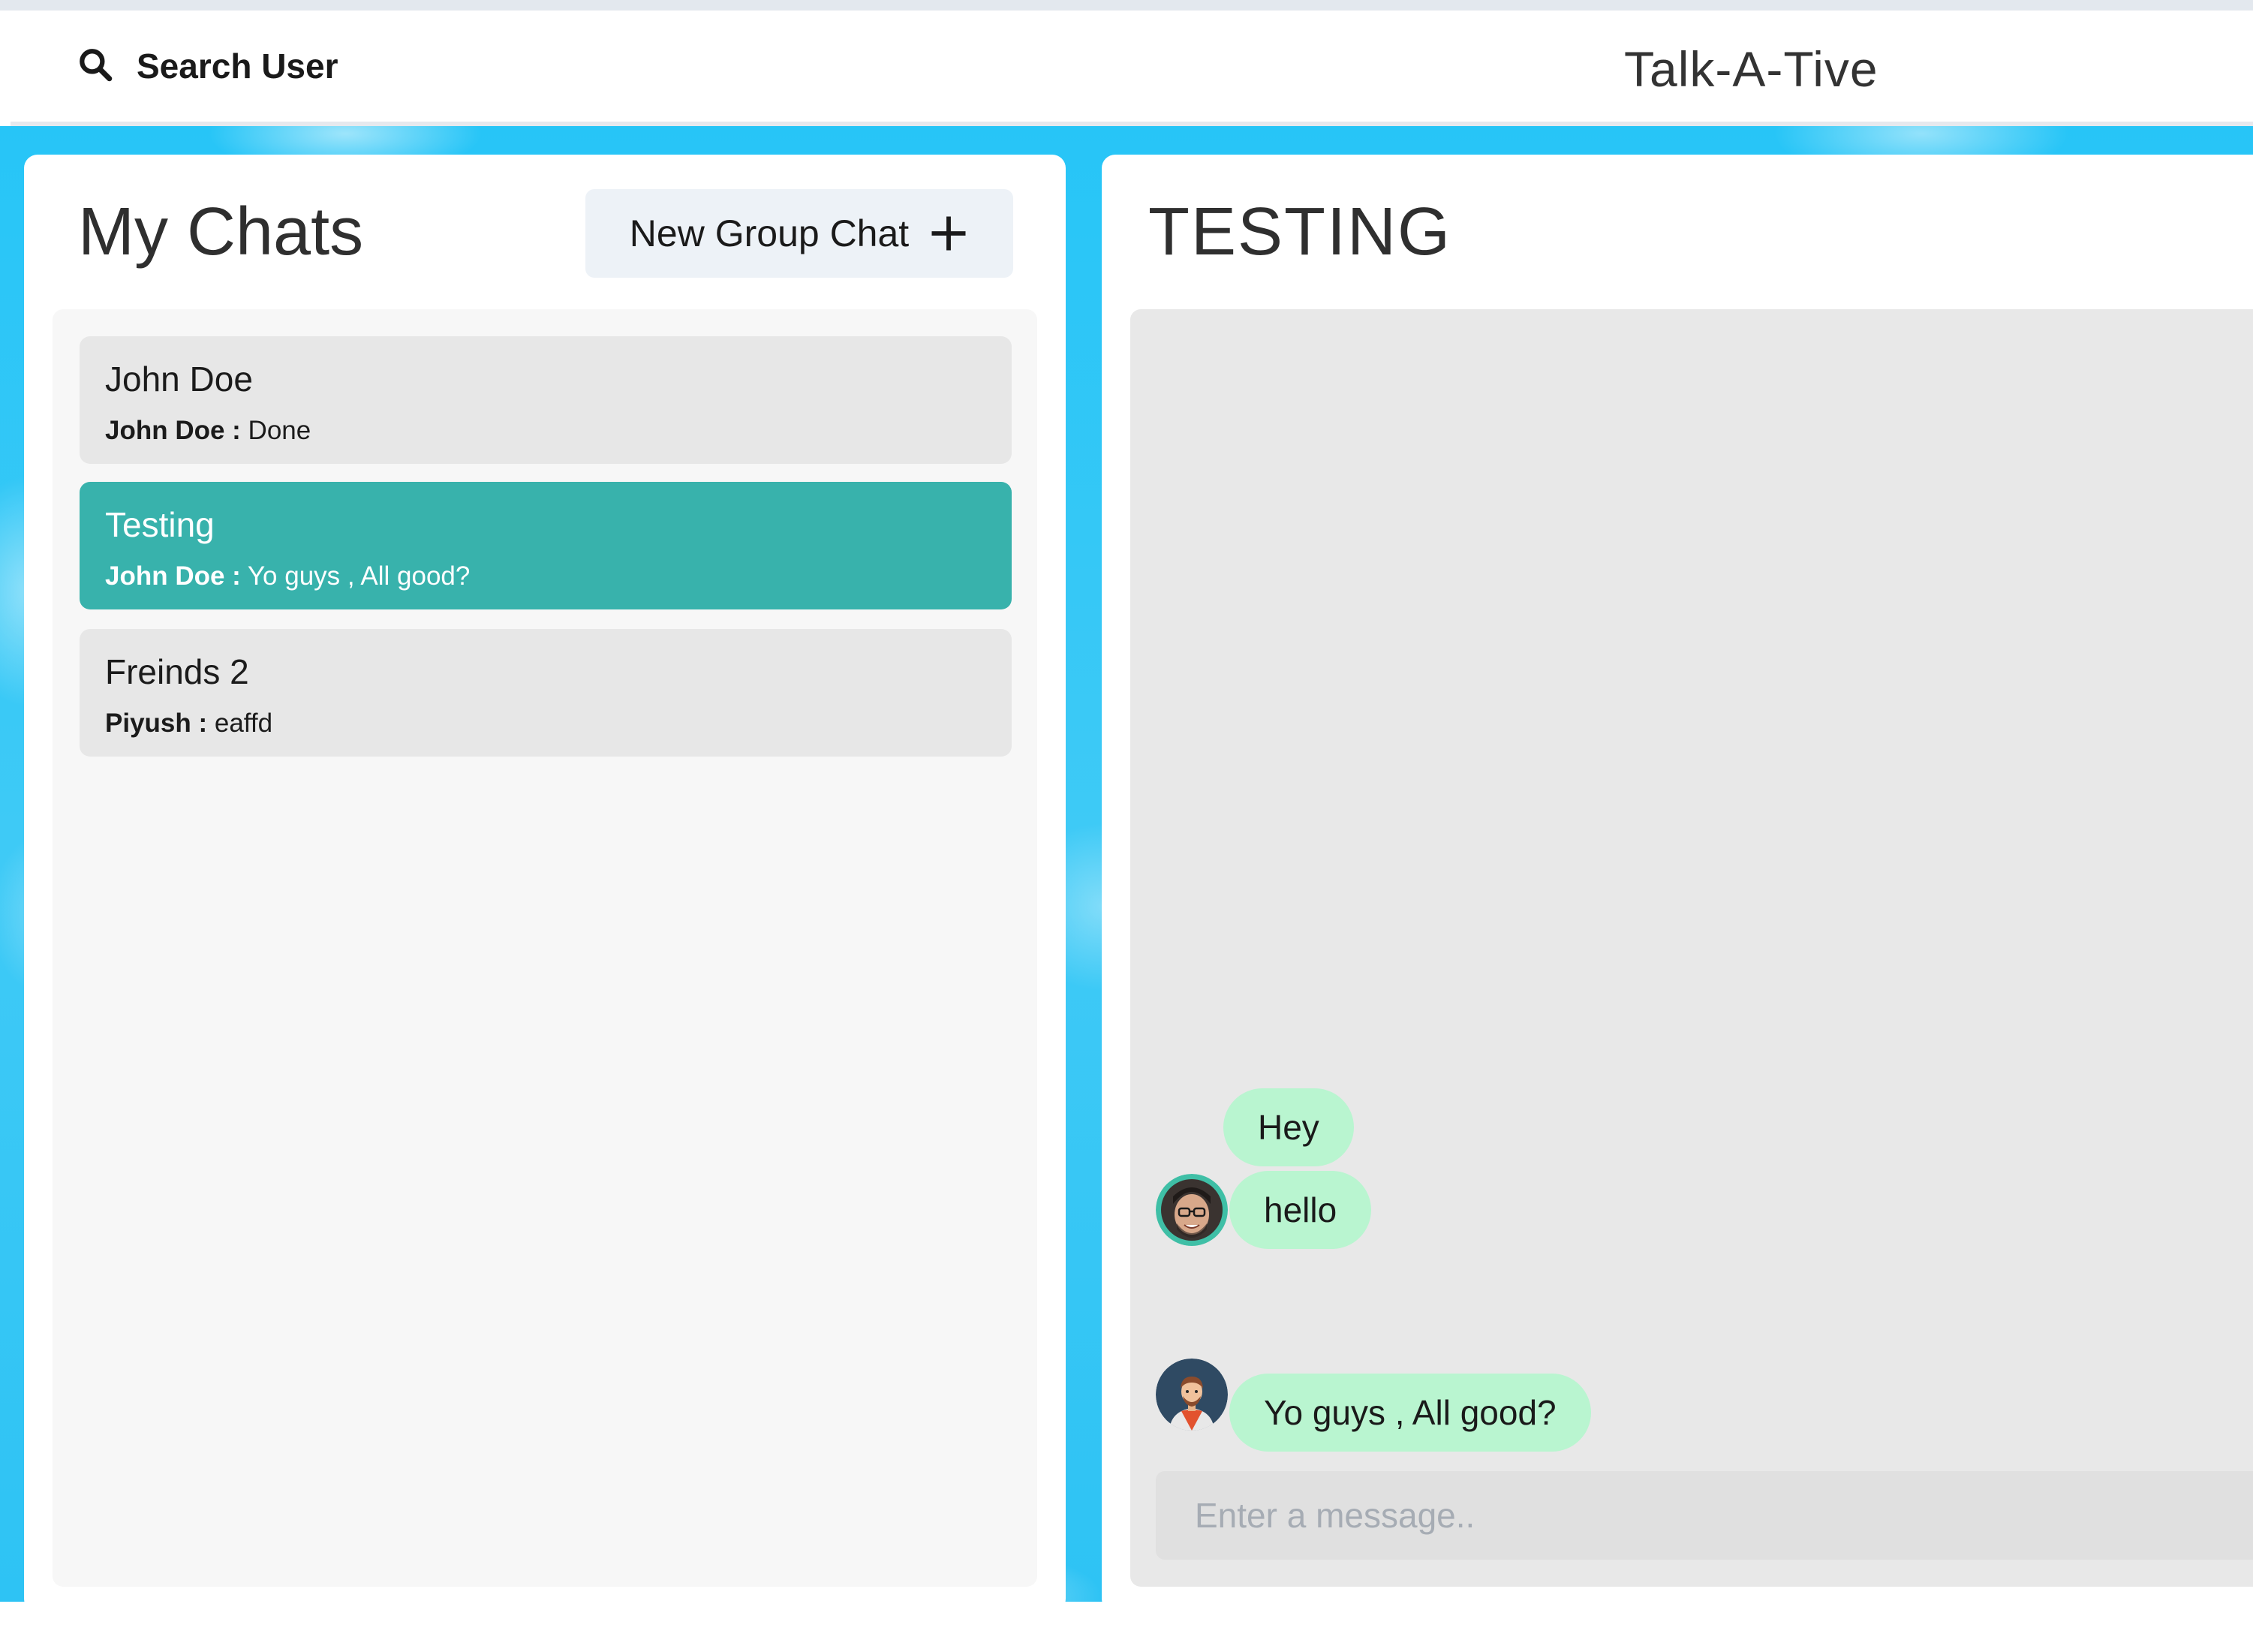 The height and width of the screenshot is (1652, 2253). I want to click on chat-preview: Piyush : eaffd, so click(188, 724).